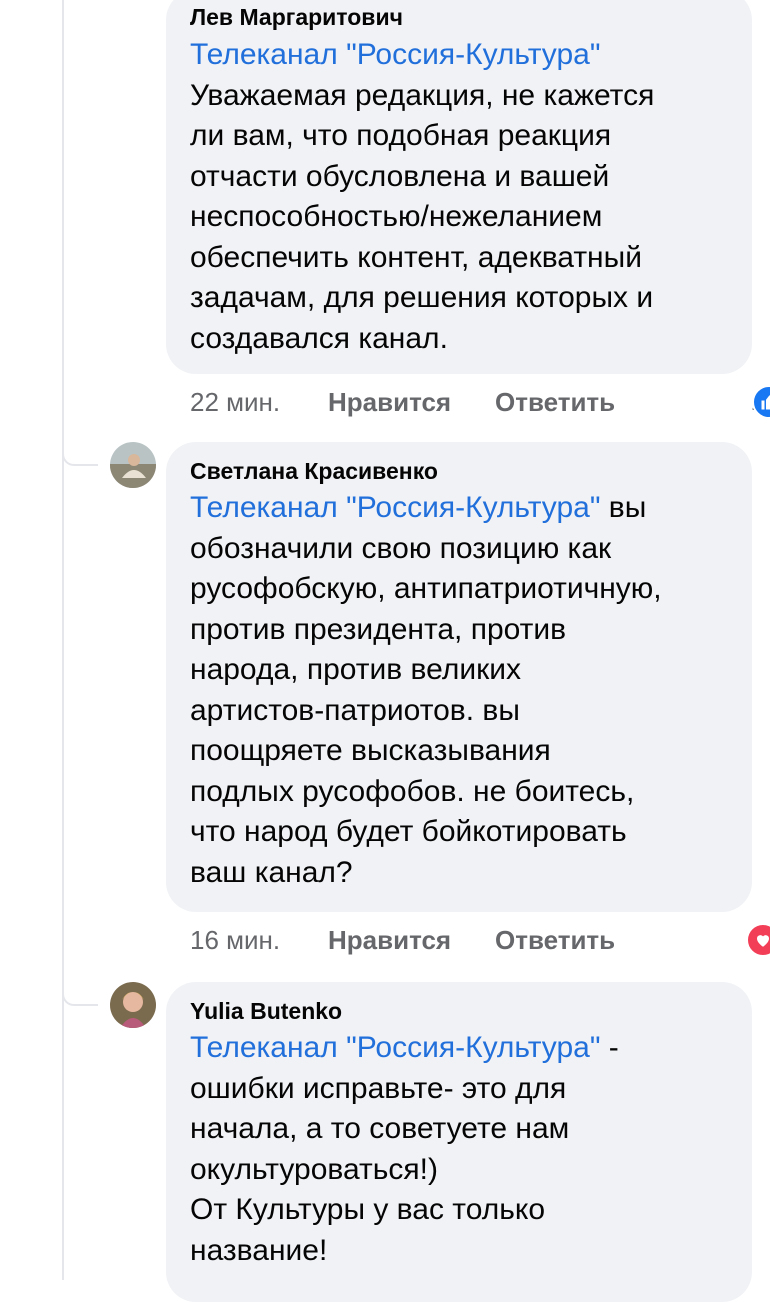 The height and width of the screenshot is (1302, 770). I want to click on timestamp: 16 мин., so click(235, 940).